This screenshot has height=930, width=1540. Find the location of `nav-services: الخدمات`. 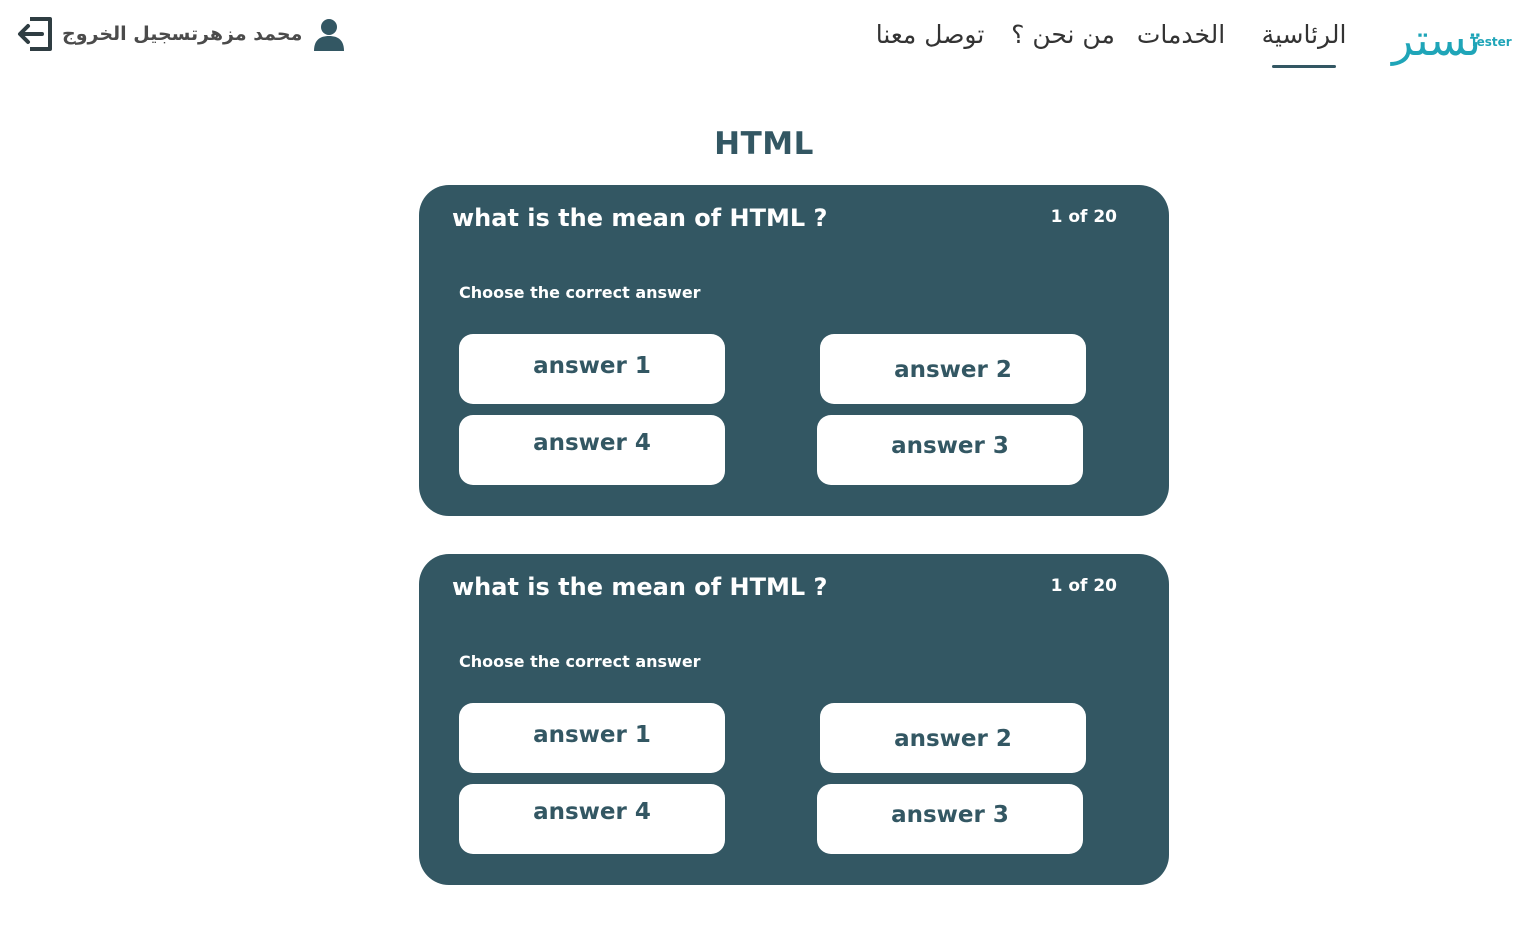

nav-services: الخدمات is located at coordinates (1181, 34).